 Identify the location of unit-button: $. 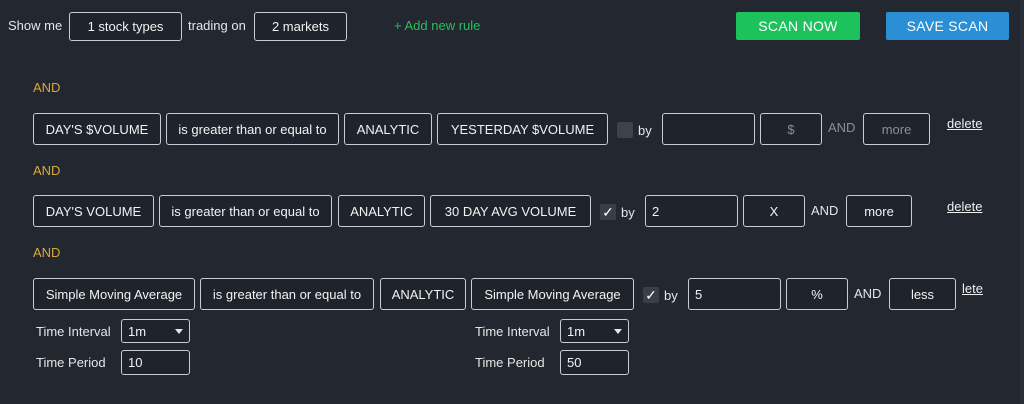
(791, 129).